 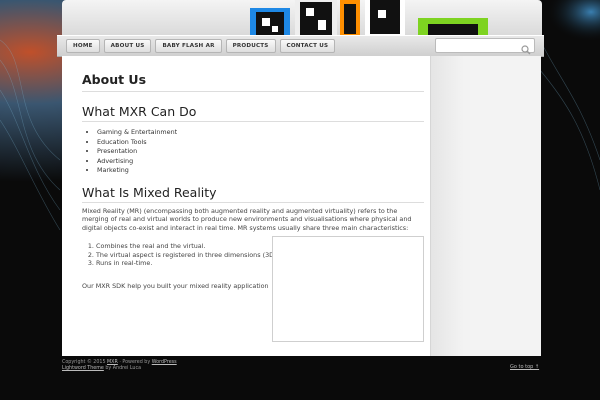 I want to click on powered-by-text: · Powered by, so click(x=135, y=362).